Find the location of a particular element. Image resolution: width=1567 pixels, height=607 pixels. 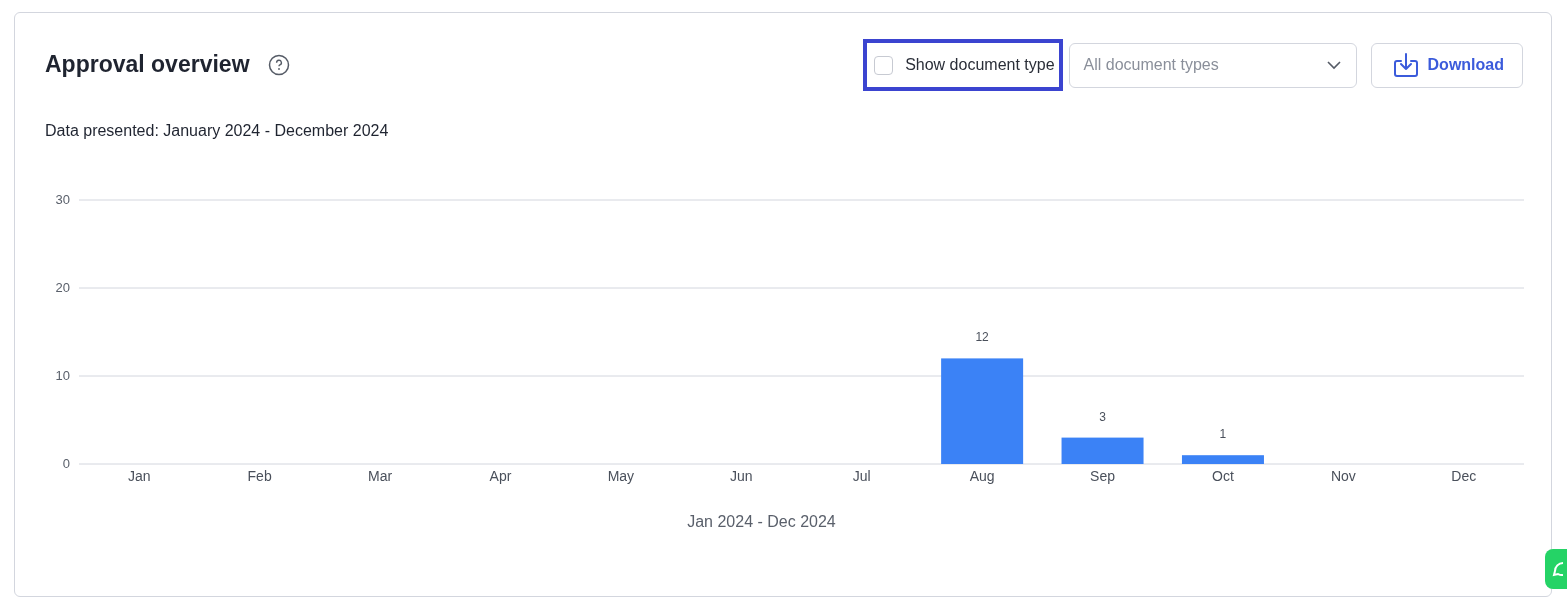

chevron-down-icon is located at coordinates (1333, 65).